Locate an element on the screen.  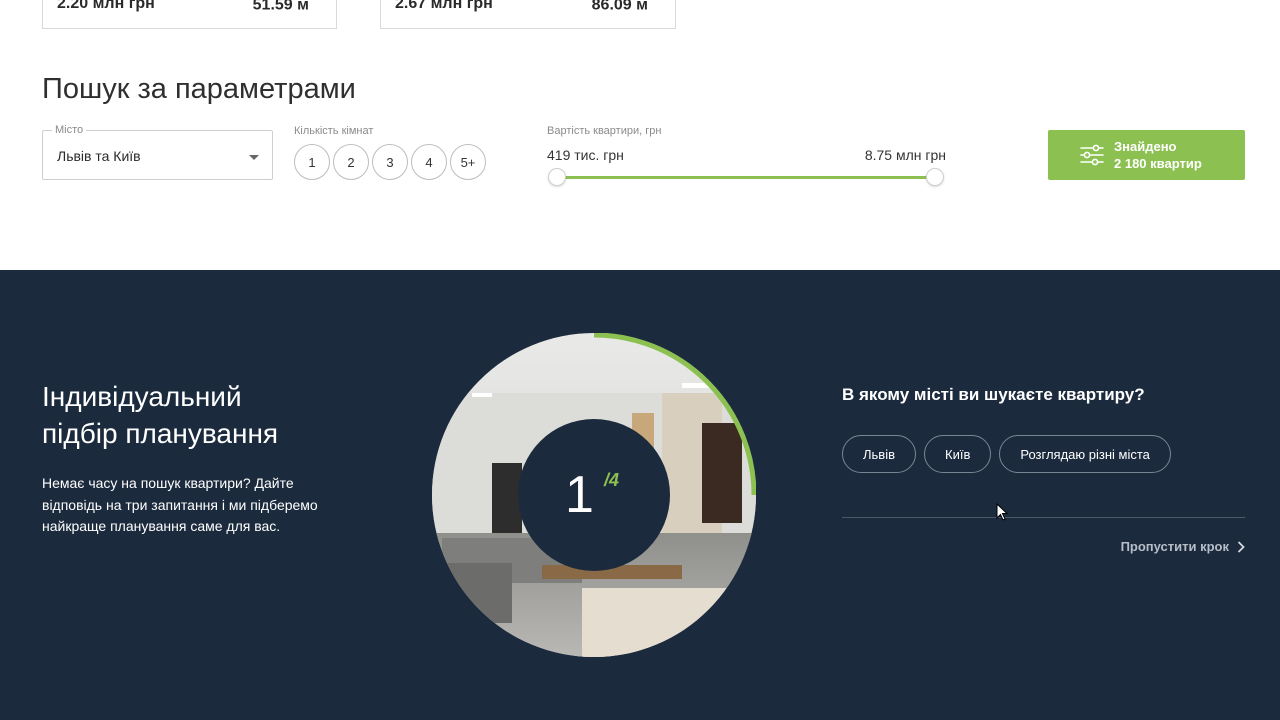
room-option-3: 3 is located at coordinates (390, 162).